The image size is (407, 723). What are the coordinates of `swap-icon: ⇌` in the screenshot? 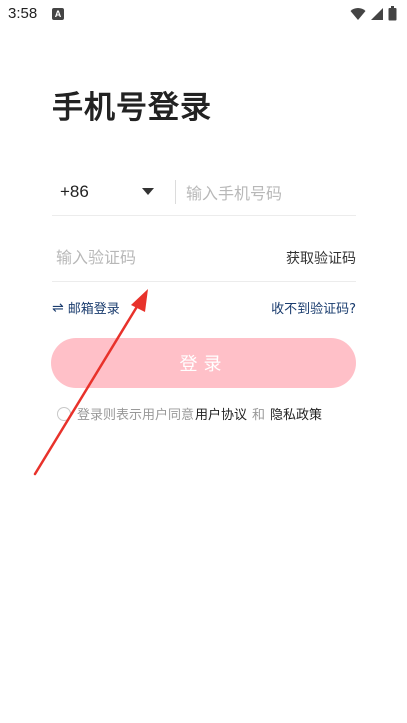 It's located at (58, 307).